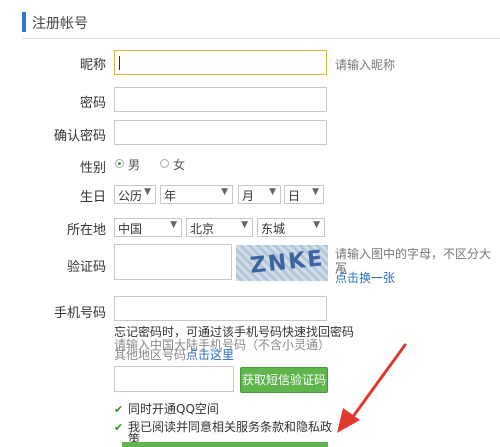  I want to click on city-value: 东城, so click(273, 229).